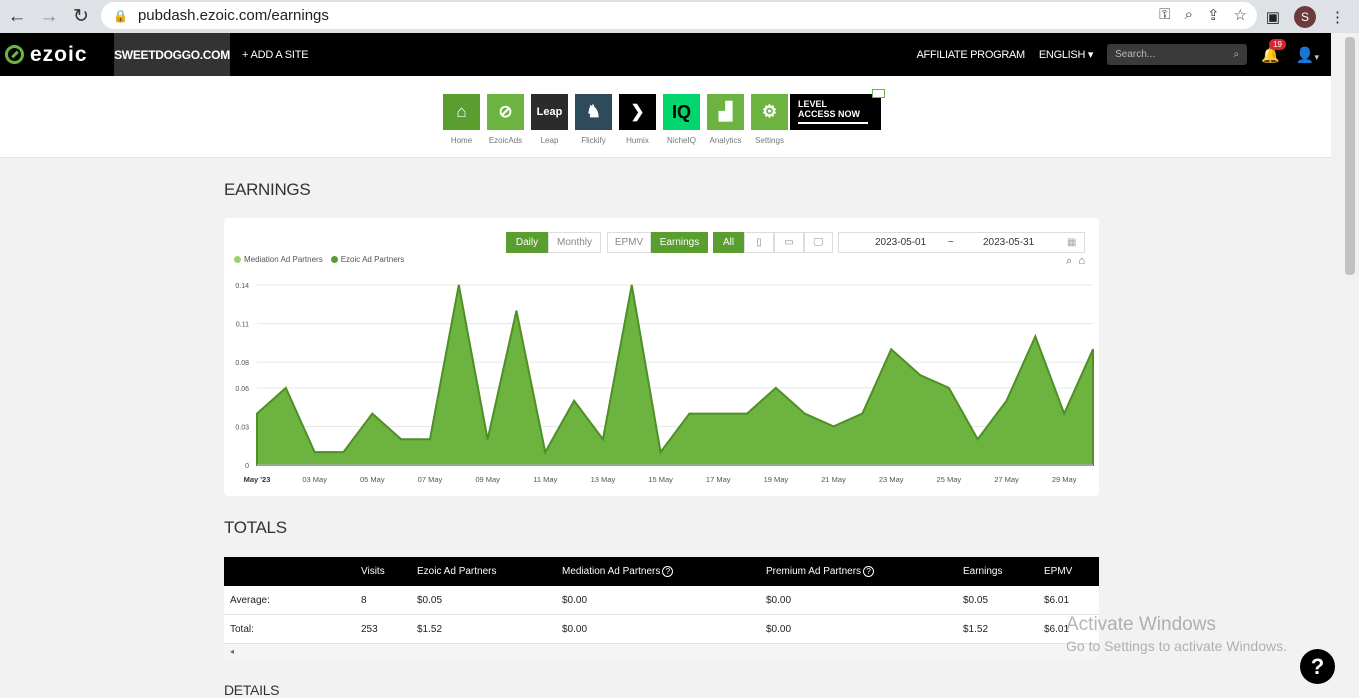  What do you see at coordinates (1240, 15) in the screenshot?
I see `star-icon: ☆` at bounding box center [1240, 15].